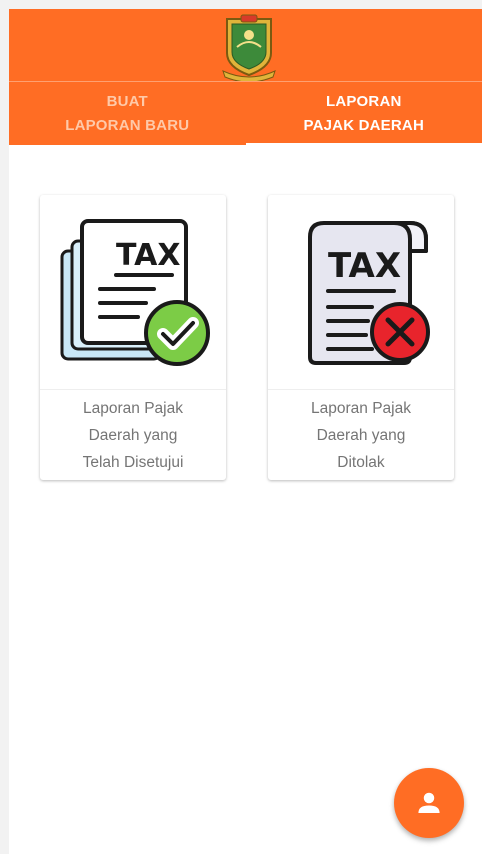 This screenshot has width=482, height=854. I want to click on card-rejected-reports: TAX Laporan Pajak Daerah yang Ditolak, so click(361, 337).